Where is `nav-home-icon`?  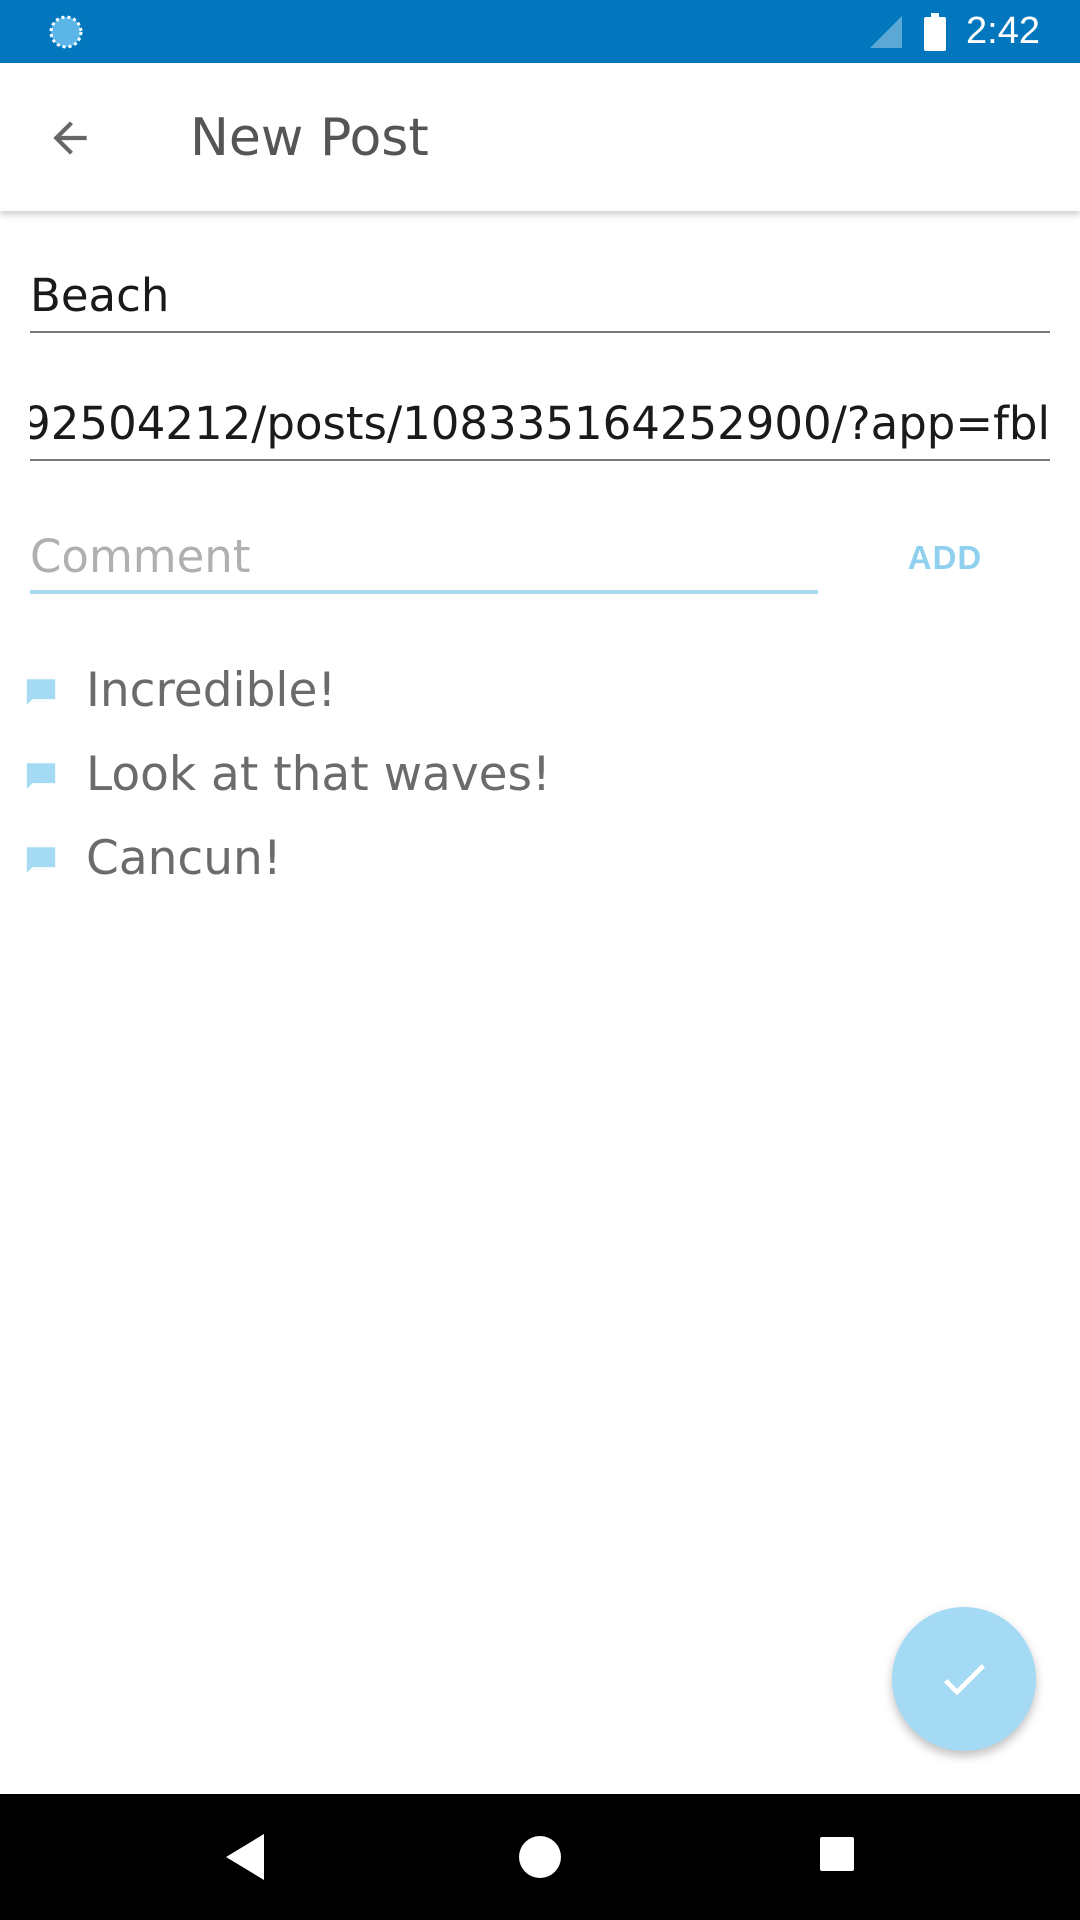 nav-home-icon is located at coordinates (540, 1857).